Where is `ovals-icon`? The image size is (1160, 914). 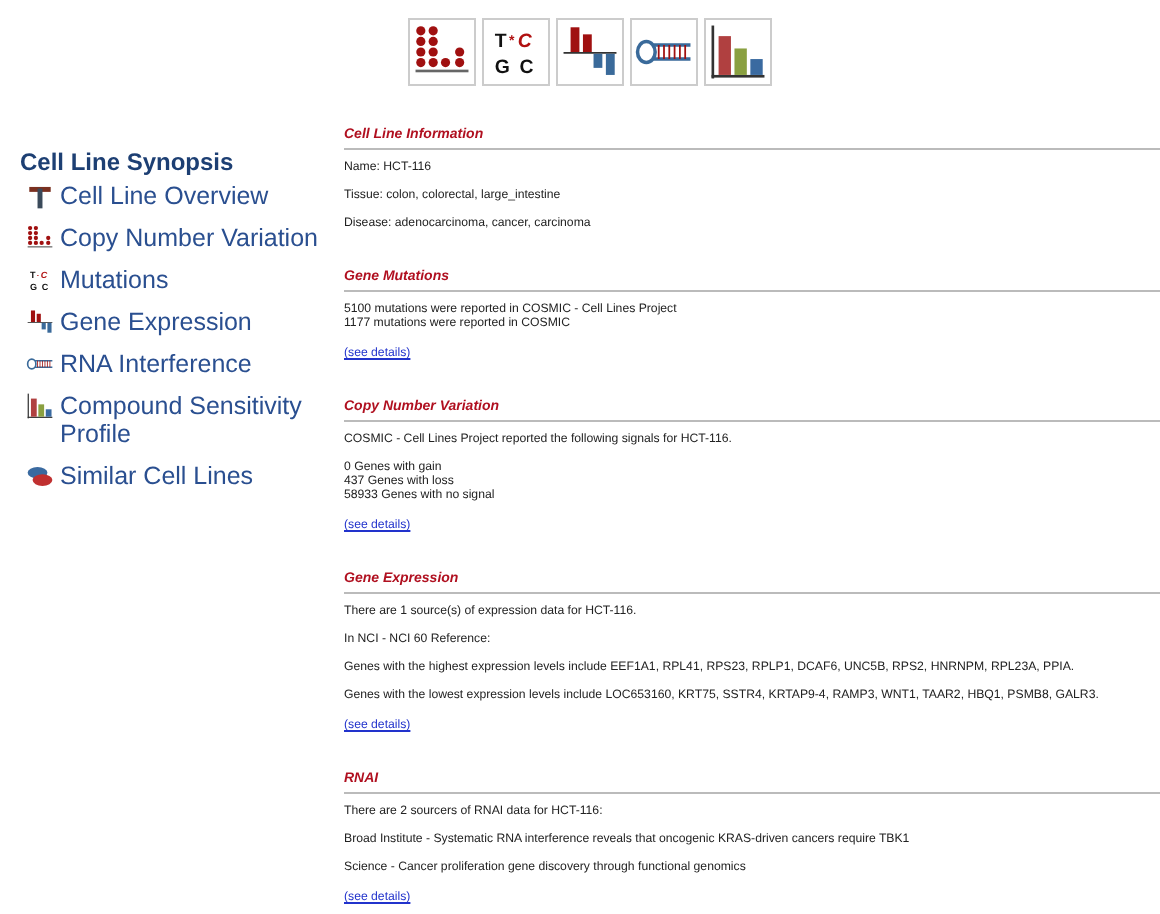 ovals-icon is located at coordinates (40, 476).